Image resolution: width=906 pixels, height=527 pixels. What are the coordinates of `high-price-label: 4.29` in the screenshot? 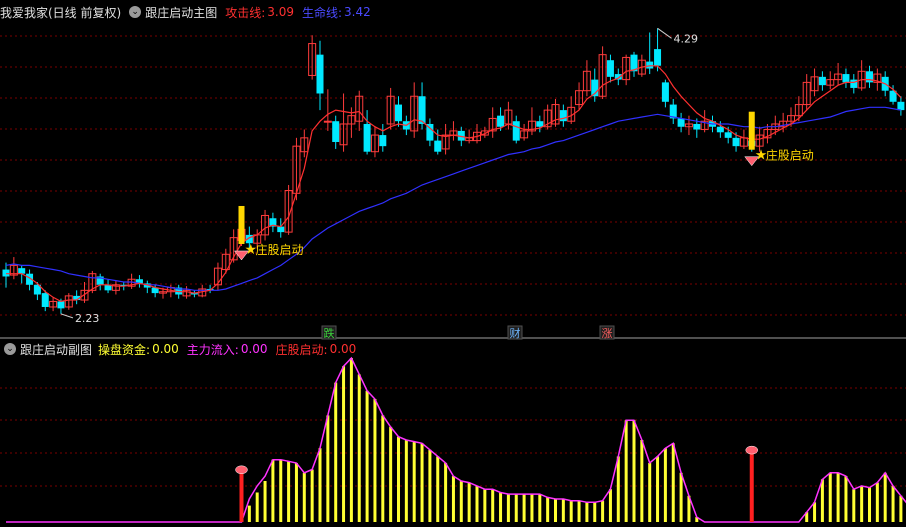 It's located at (686, 38).